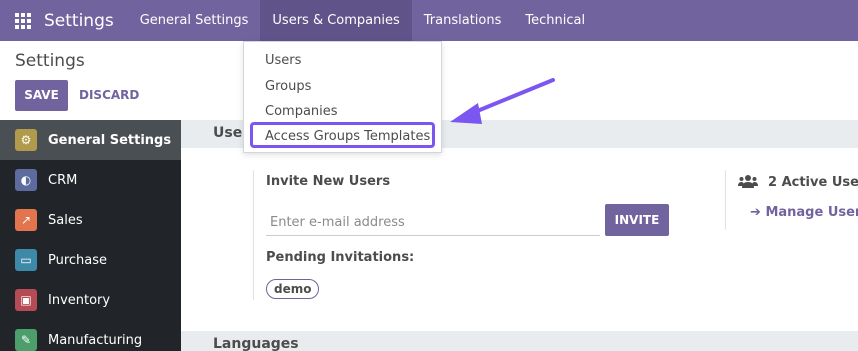 The height and width of the screenshot is (351, 858). What do you see at coordinates (26, 260) in the screenshot?
I see `card-icon: ▭` at bounding box center [26, 260].